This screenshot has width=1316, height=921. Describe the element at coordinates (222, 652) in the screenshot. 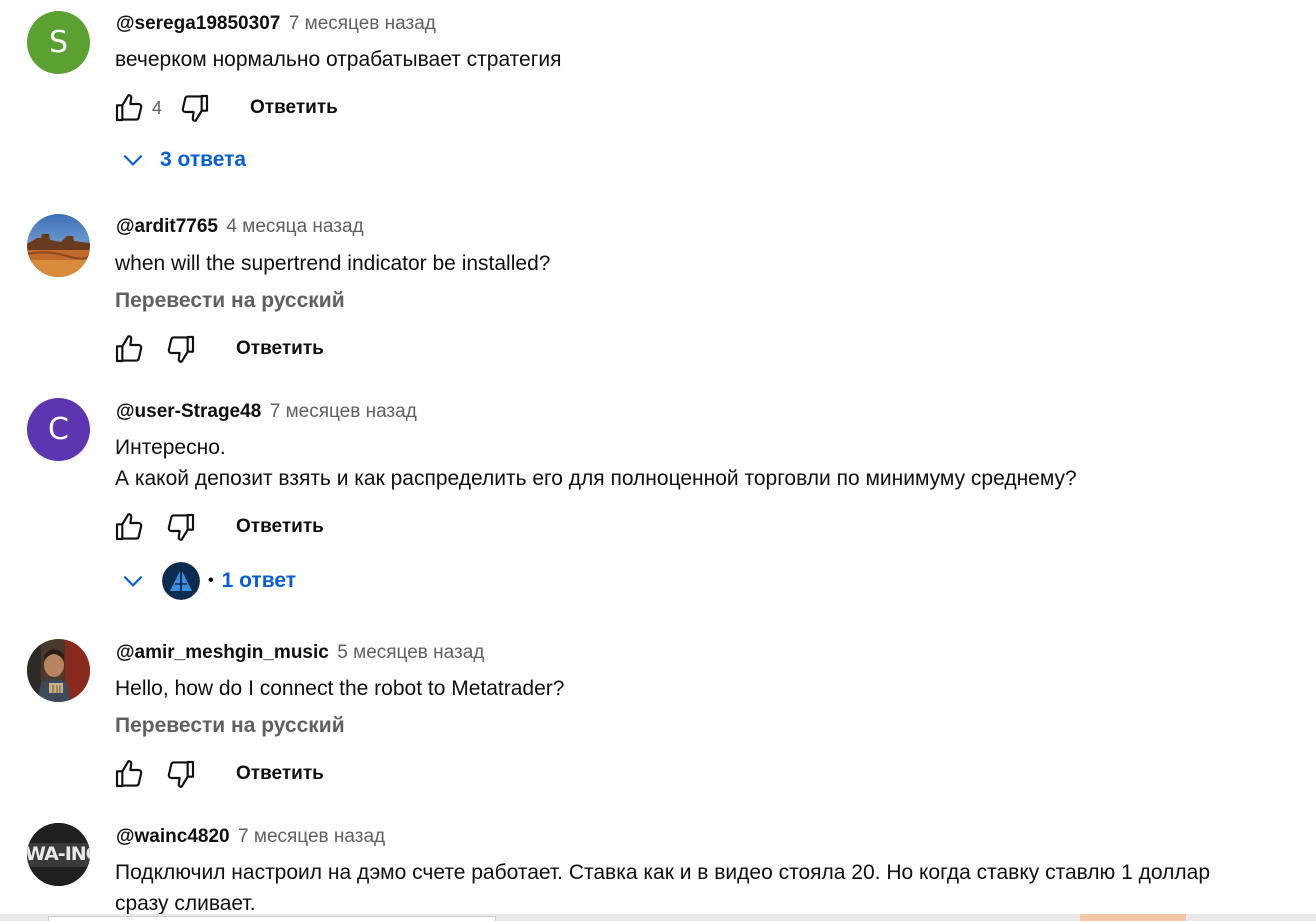

I see `author-name: @amir_meshgin_music` at that location.